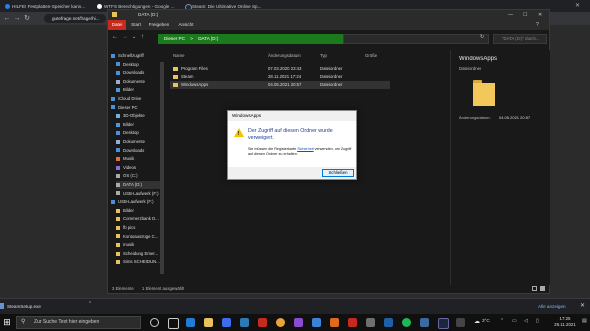 The width and height of the screenshot is (590, 331). I want to click on firefox-icon, so click(334, 322).